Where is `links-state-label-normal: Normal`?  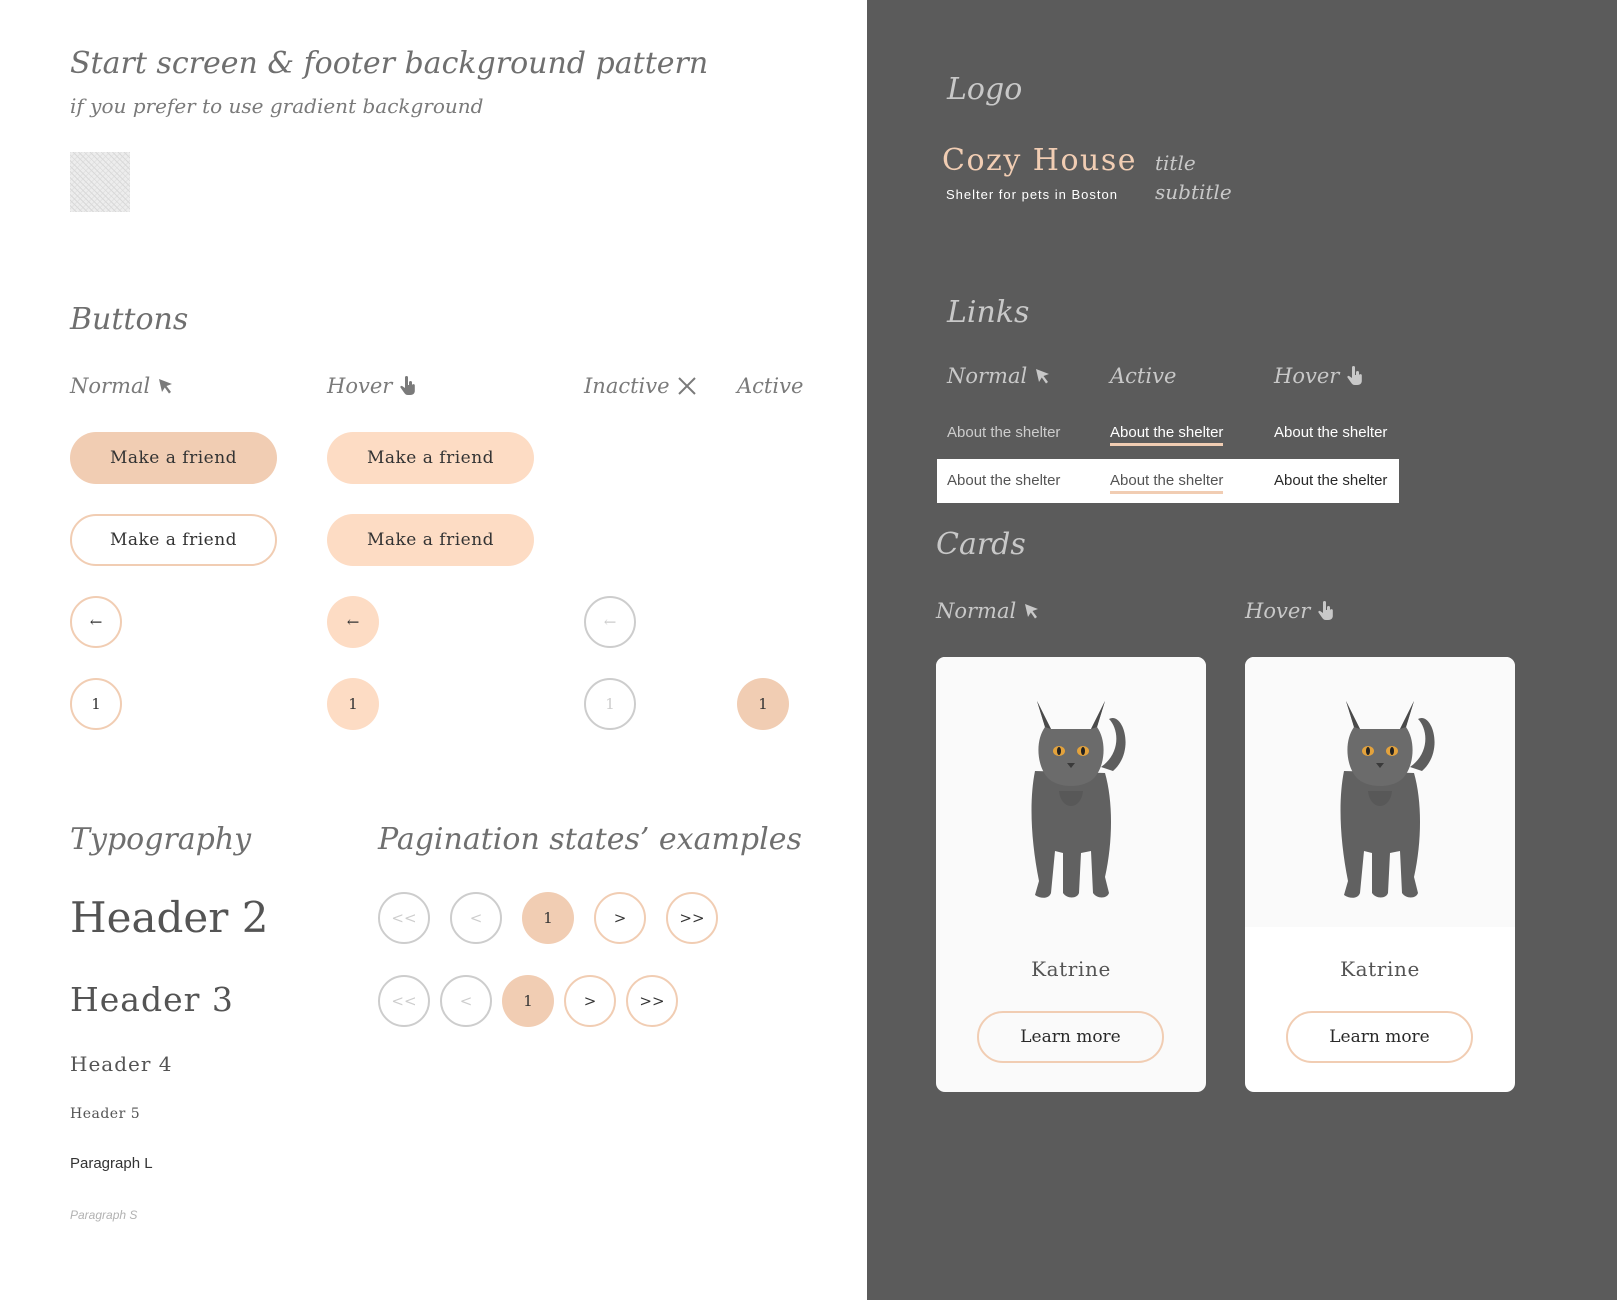
links-state-label-normal: Normal is located at coordinates (999, 376).